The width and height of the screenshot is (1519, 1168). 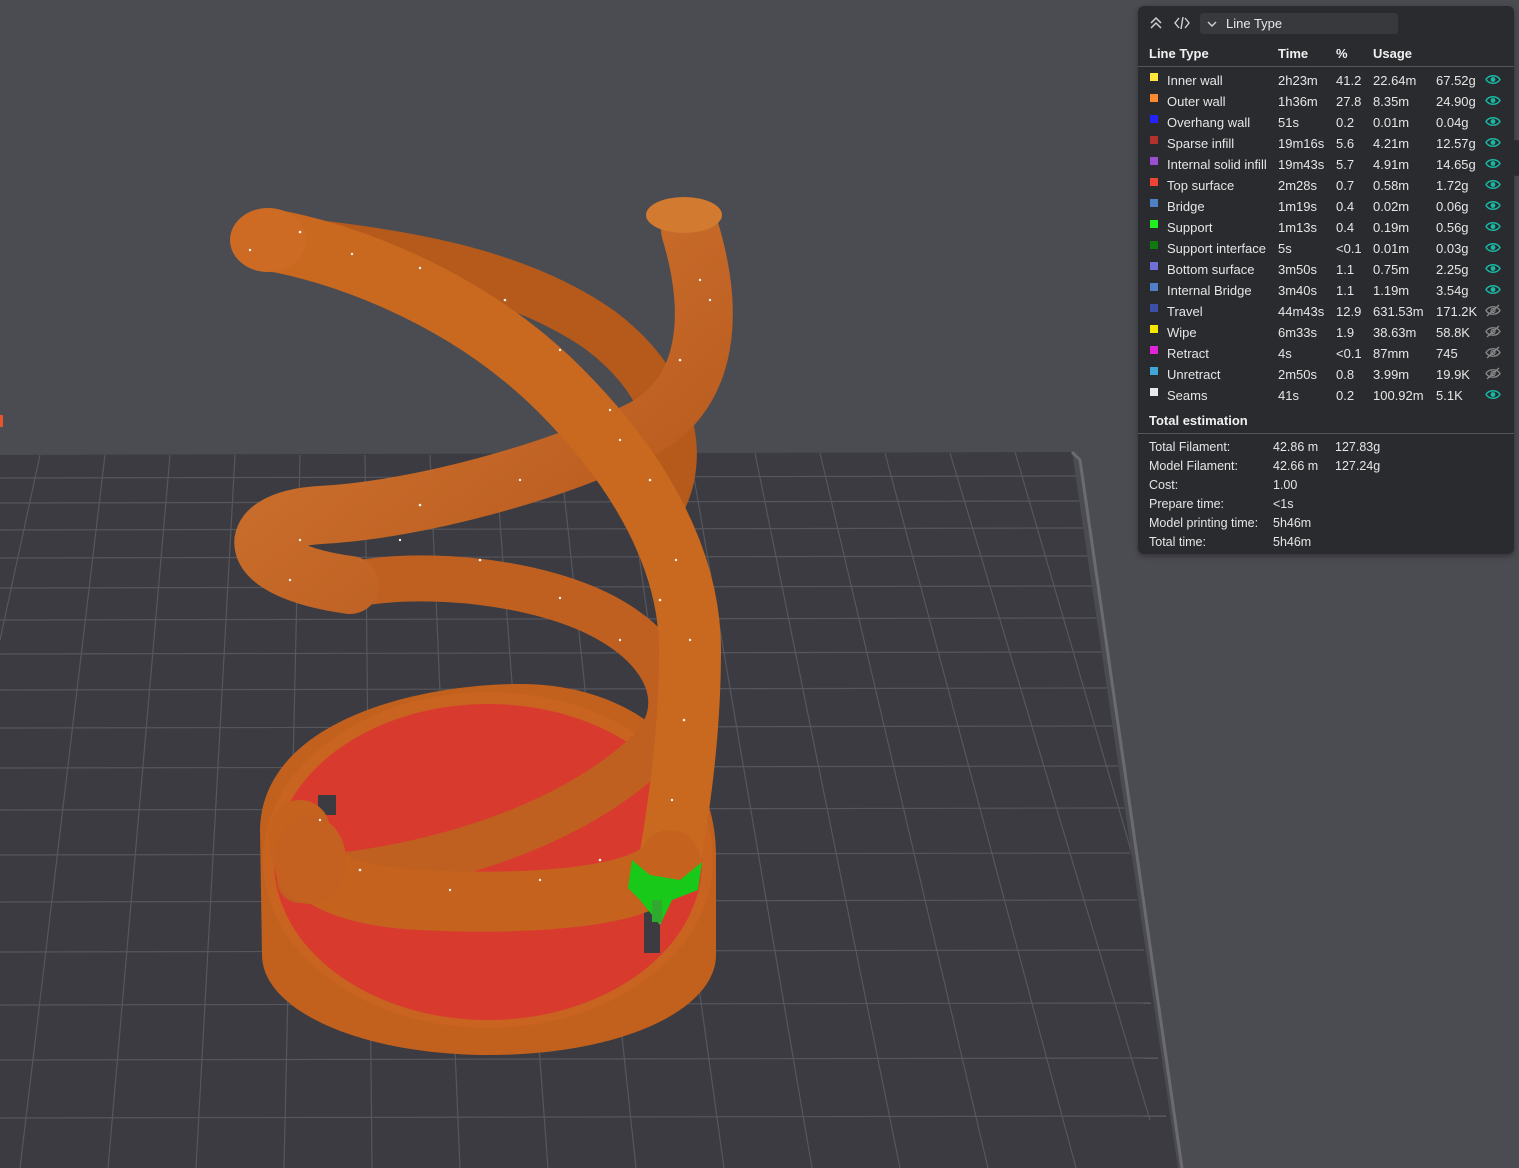 I want to click on line-type-name: Overhang wall, so click(x=1209, y=122).